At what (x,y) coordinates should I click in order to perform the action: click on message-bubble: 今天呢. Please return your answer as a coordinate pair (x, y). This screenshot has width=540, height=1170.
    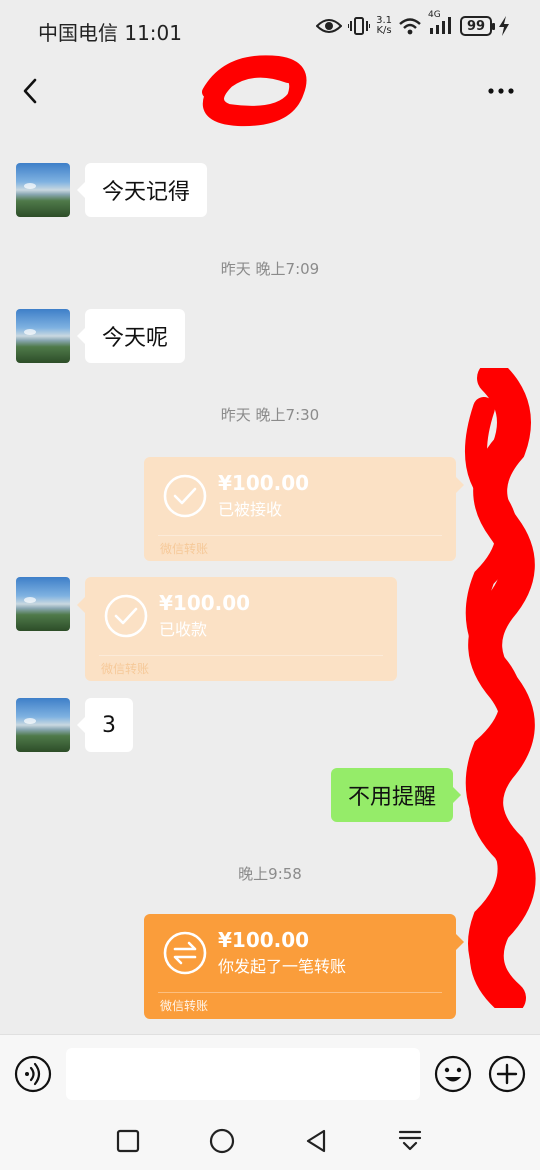
    Looking at the image, I should click on (131, 336).